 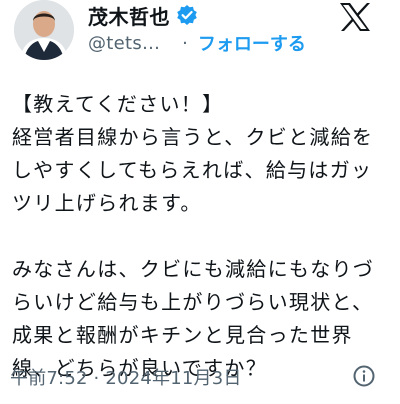 What do you see at coordinates (193, 137) in the screenshot?
I see `tweet-line: 経営者目線から言うと、クビと減給を` at bounding box center [193, 137].